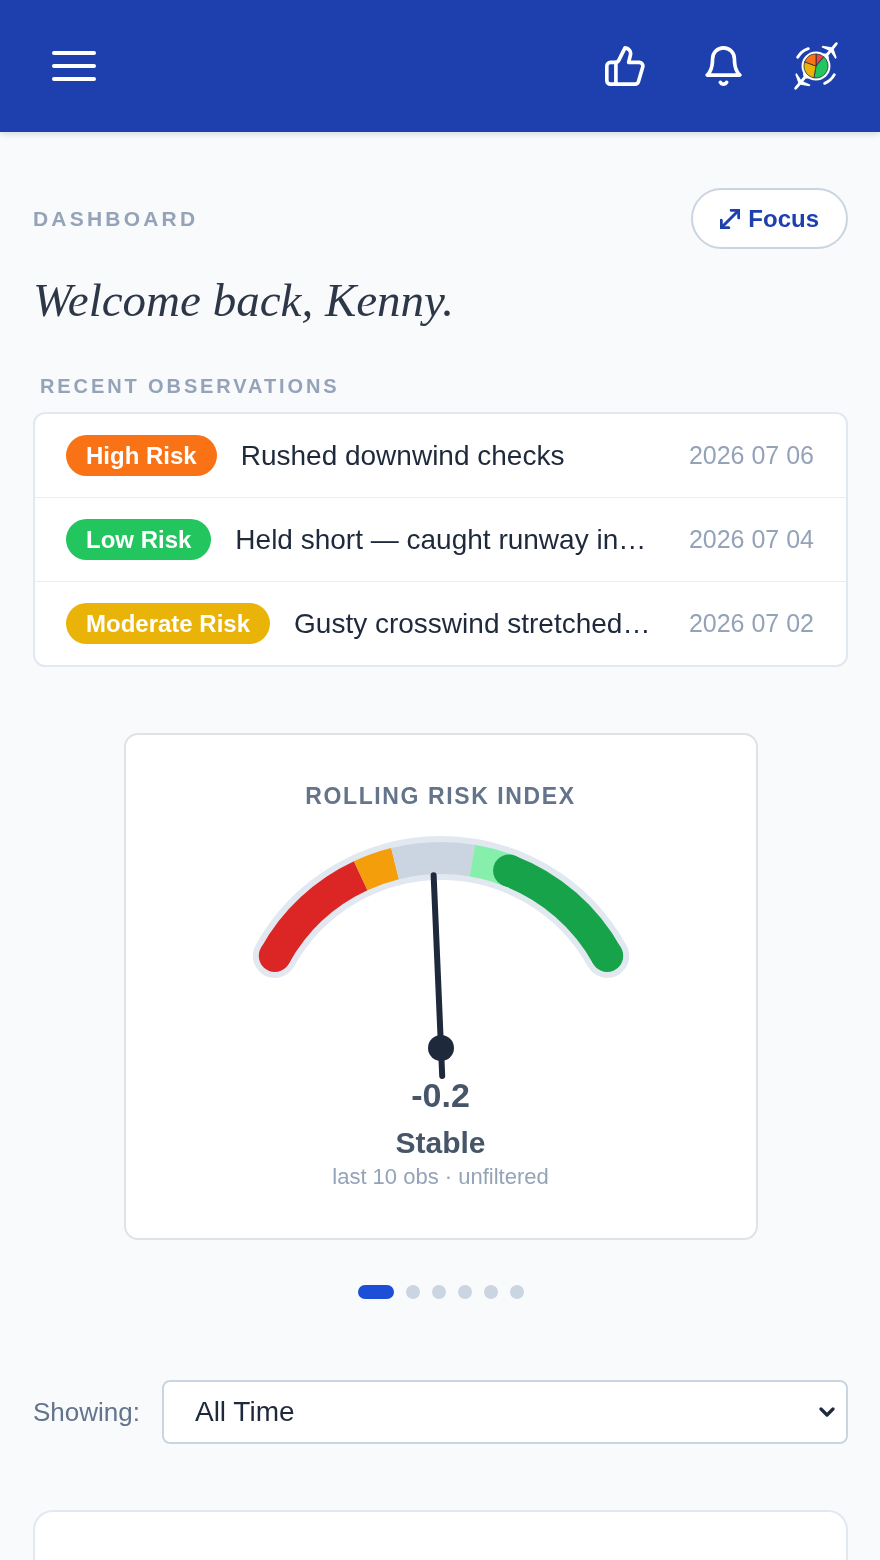 Image resolution: width=880 pixels, height=1560 pixels. Describe the element at coordinates (440, 1177) in the screenshot. I see `gauge-caption: last 10 obs · unfiltered` at that location.